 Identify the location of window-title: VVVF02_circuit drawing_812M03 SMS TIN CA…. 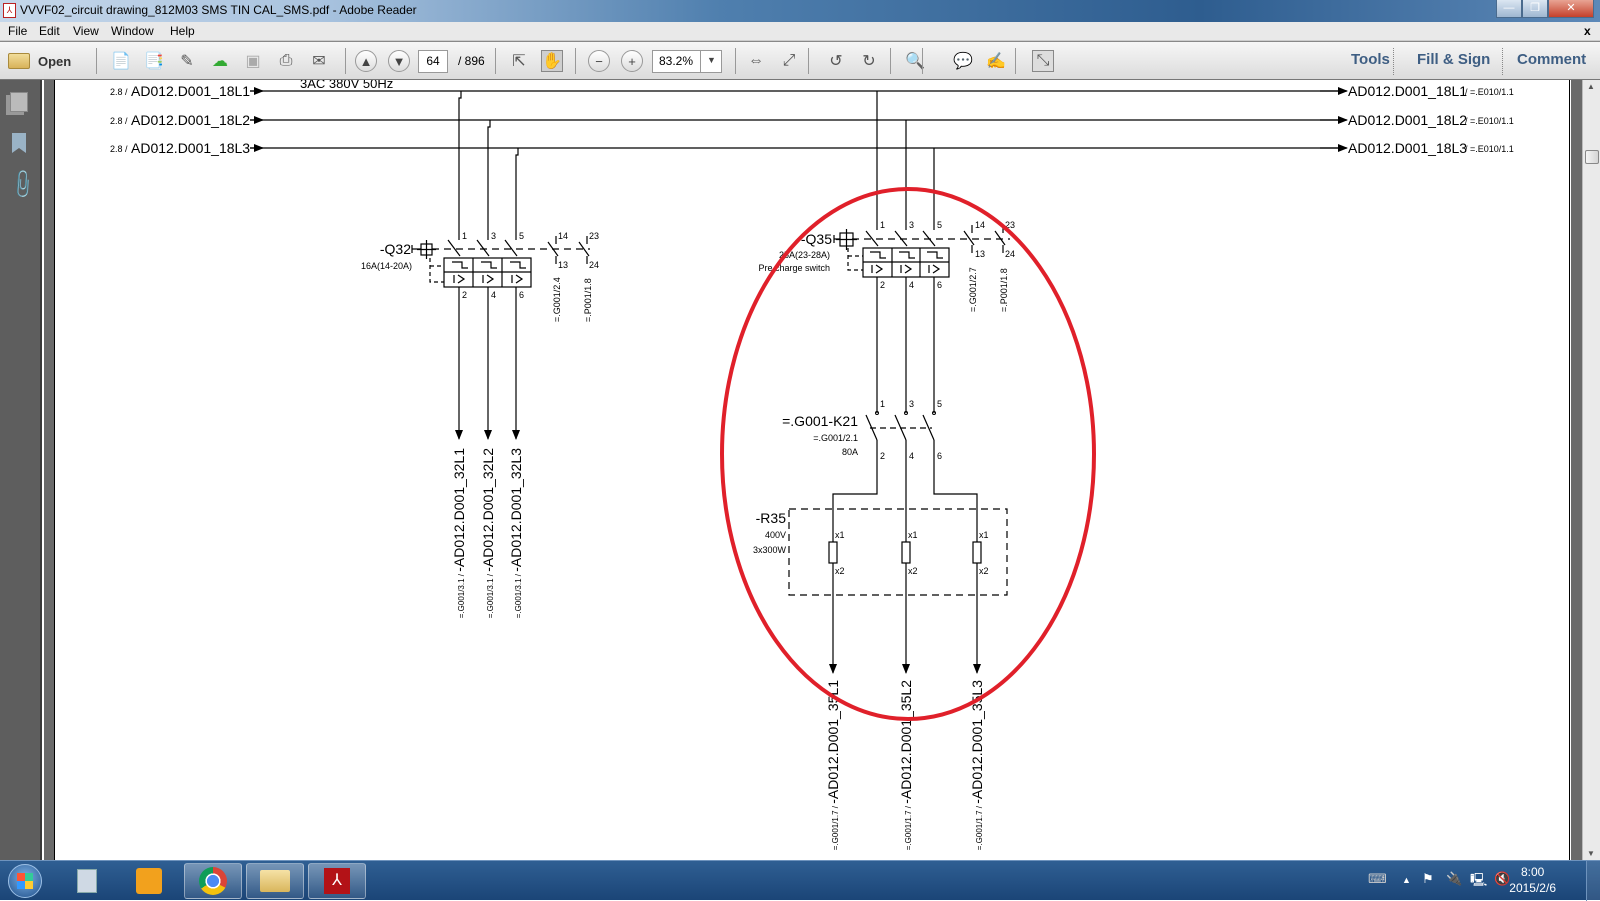
(218, 10).